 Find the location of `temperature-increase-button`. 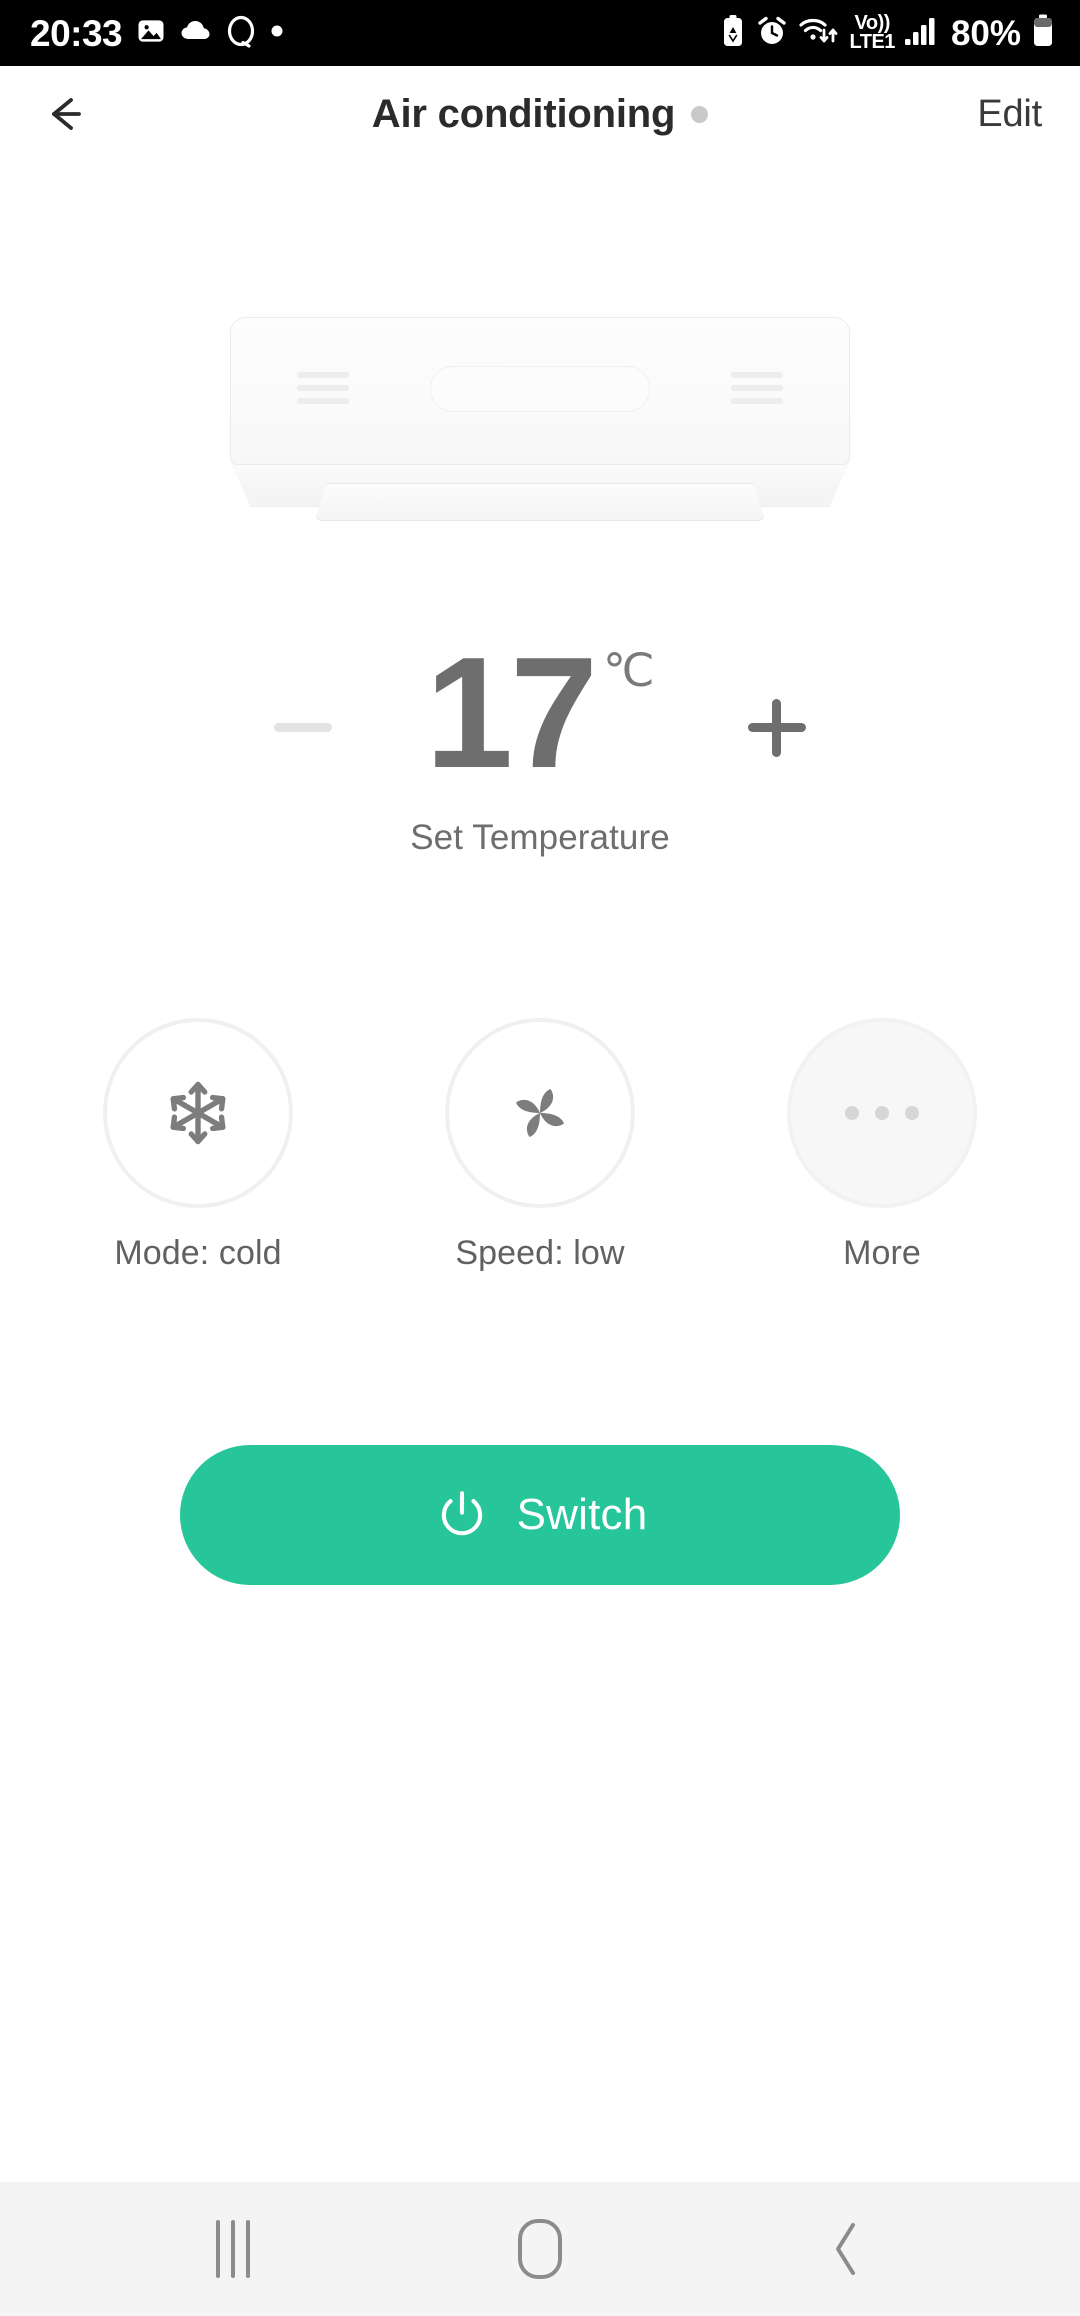

temperature-increase-button is located at coordinates (777, 728).